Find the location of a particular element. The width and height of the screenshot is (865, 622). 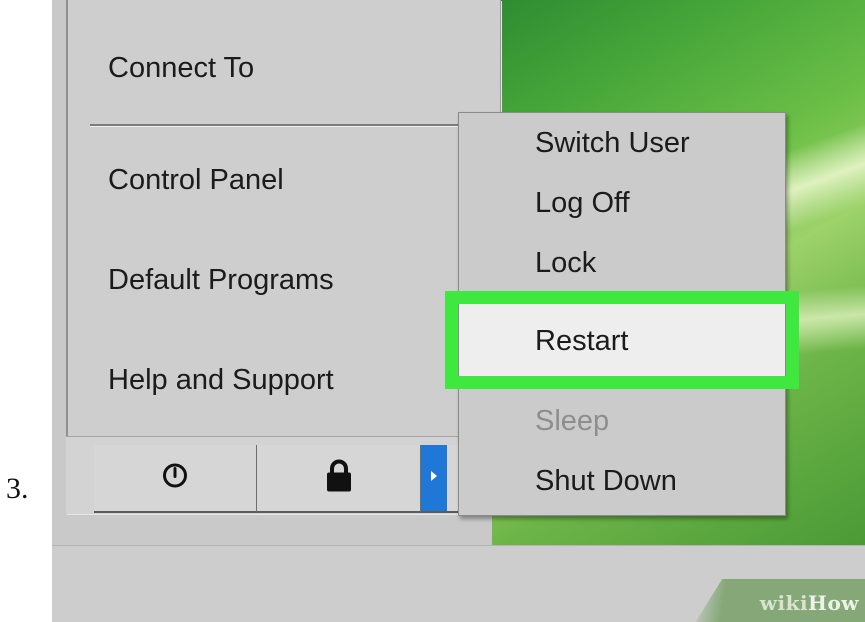

menu-item-control-panel: Control Panel is located at coordinates (196, 180).